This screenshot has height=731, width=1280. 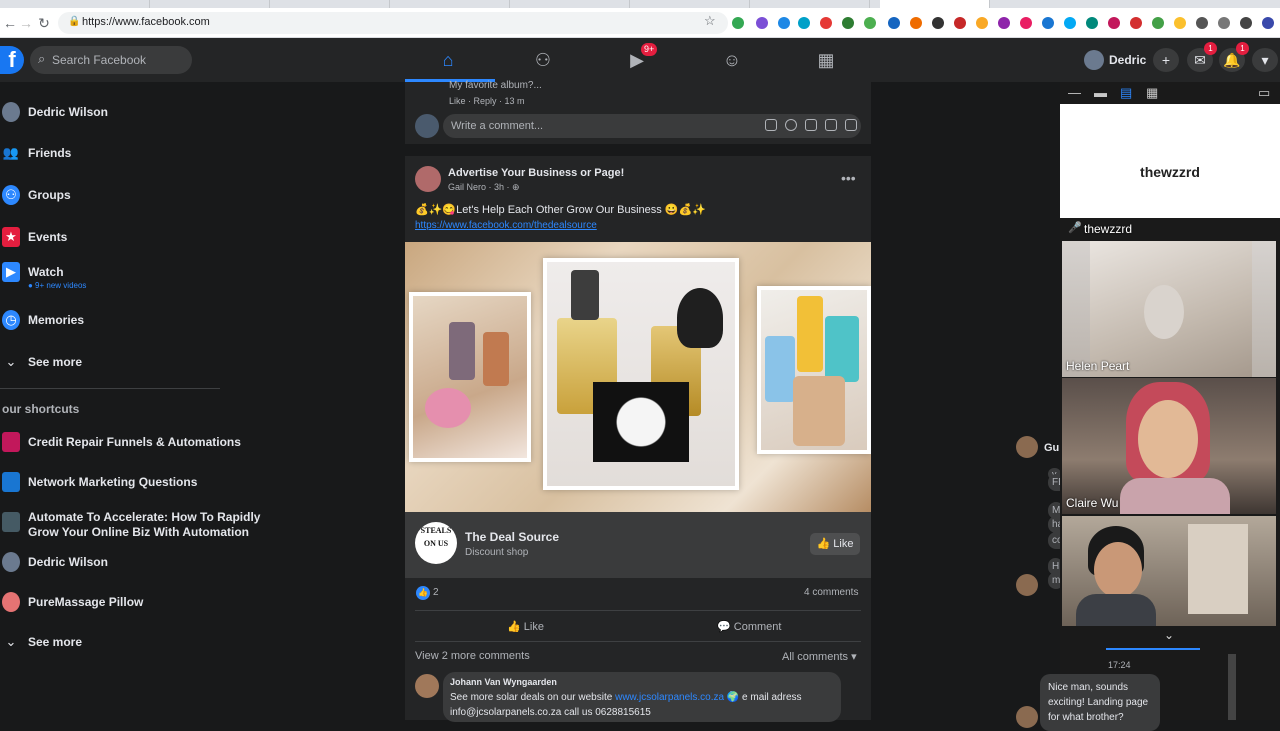 I want to click on search-input, so click(x=119, y=60).